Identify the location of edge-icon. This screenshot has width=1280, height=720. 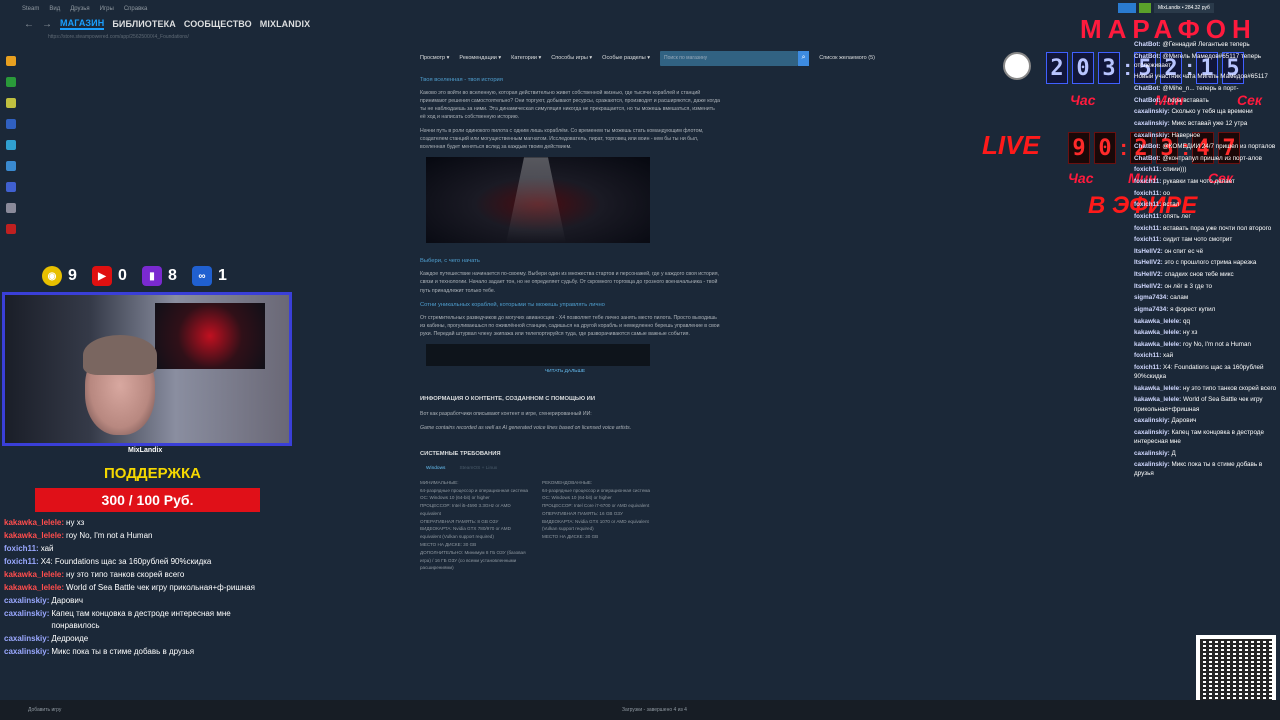
(11, 166).